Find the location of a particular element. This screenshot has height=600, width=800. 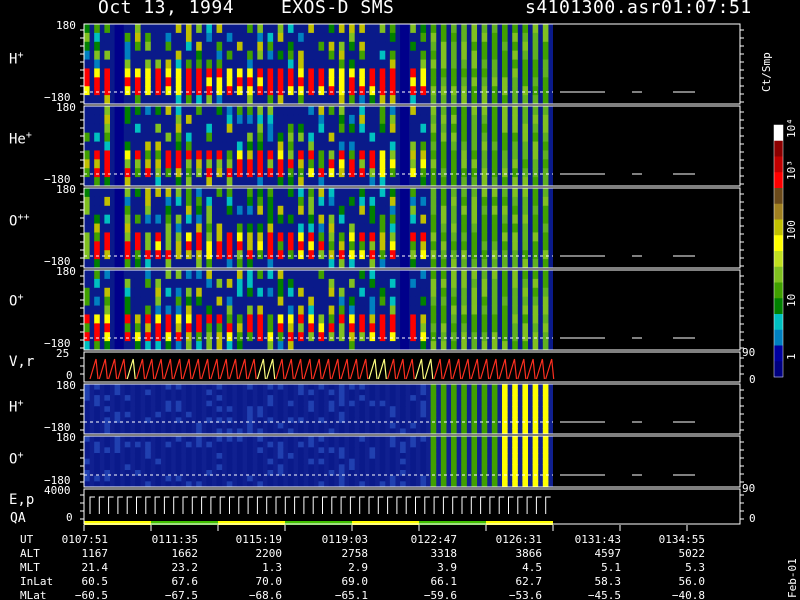

ephemeris-cell: 58.3 is located at coordinates (608, 581).